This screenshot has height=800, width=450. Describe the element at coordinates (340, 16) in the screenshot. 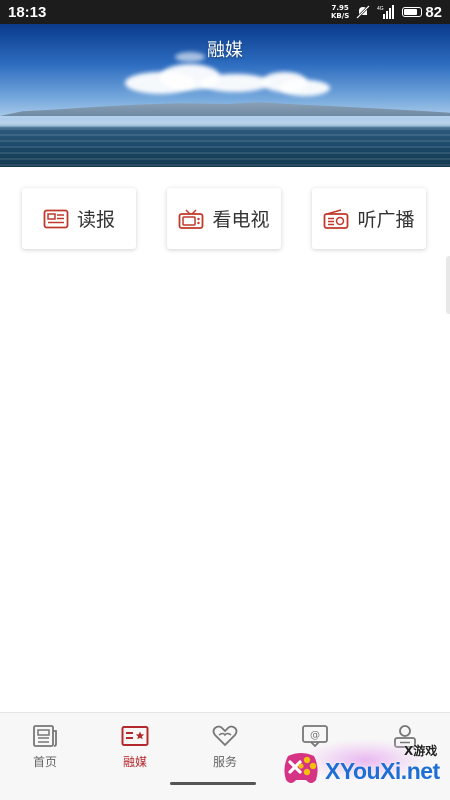

I see `network-speed-unit: KB/S` at that location.